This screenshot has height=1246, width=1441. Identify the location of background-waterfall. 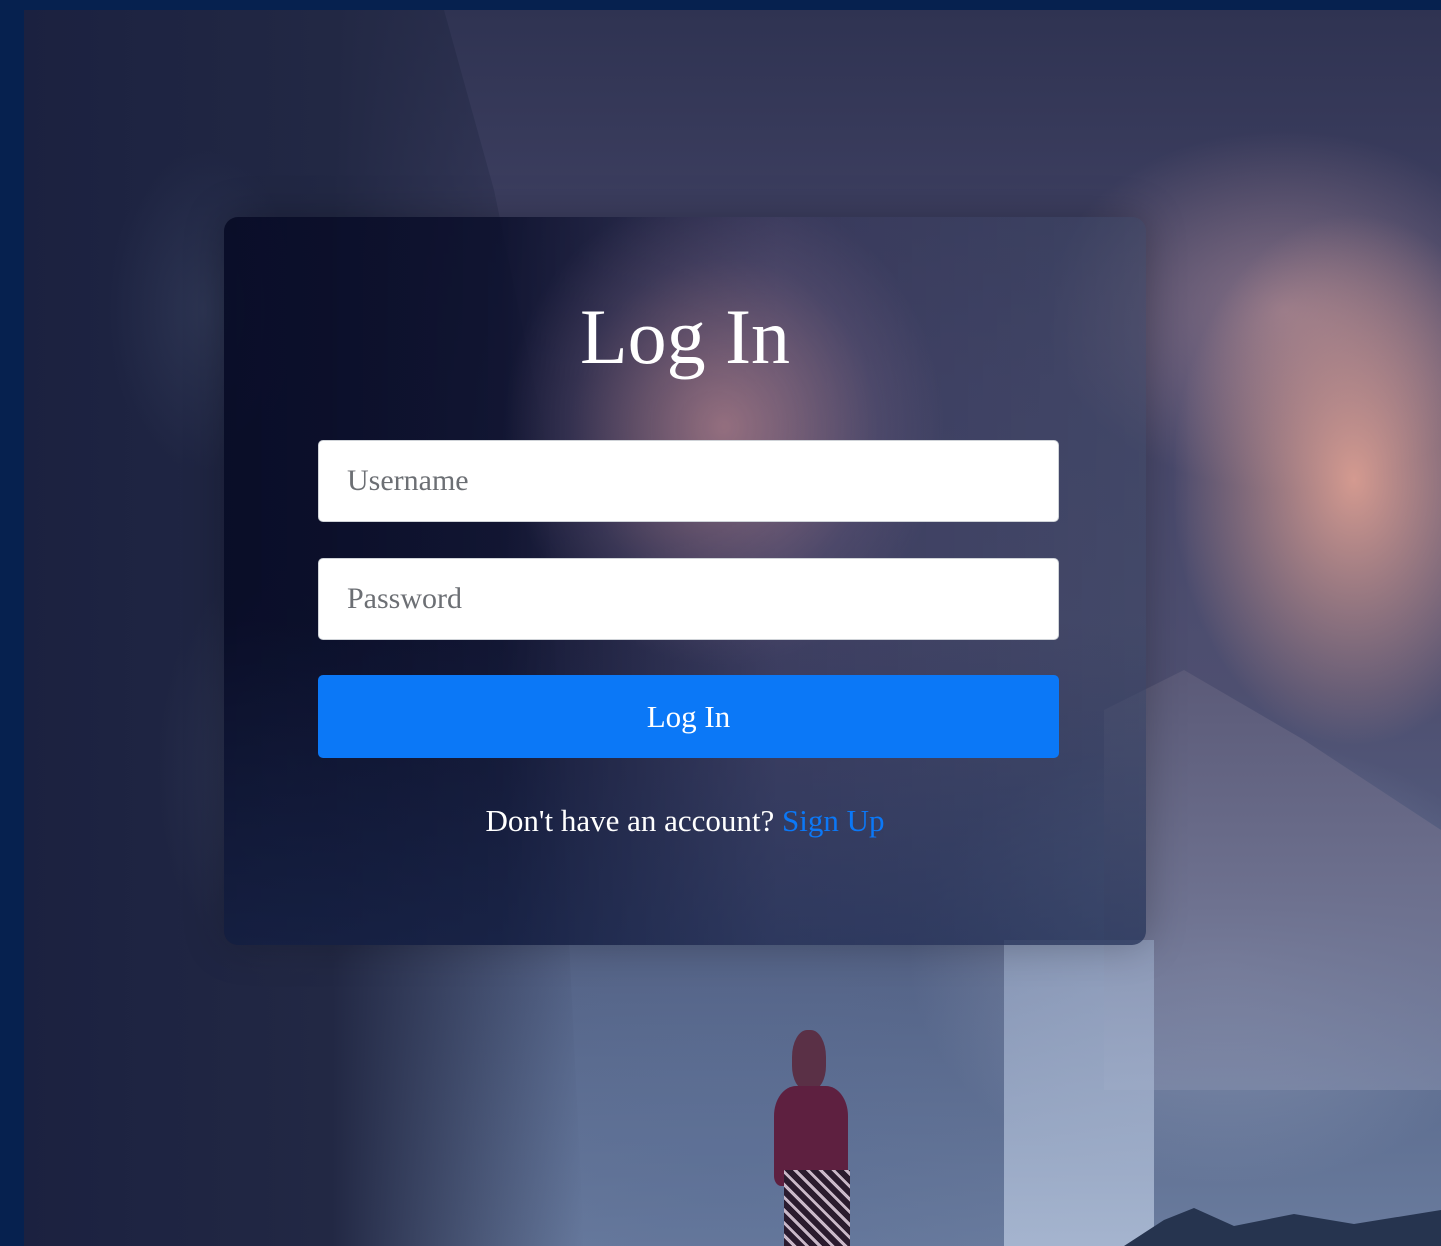
(1079, 1093).